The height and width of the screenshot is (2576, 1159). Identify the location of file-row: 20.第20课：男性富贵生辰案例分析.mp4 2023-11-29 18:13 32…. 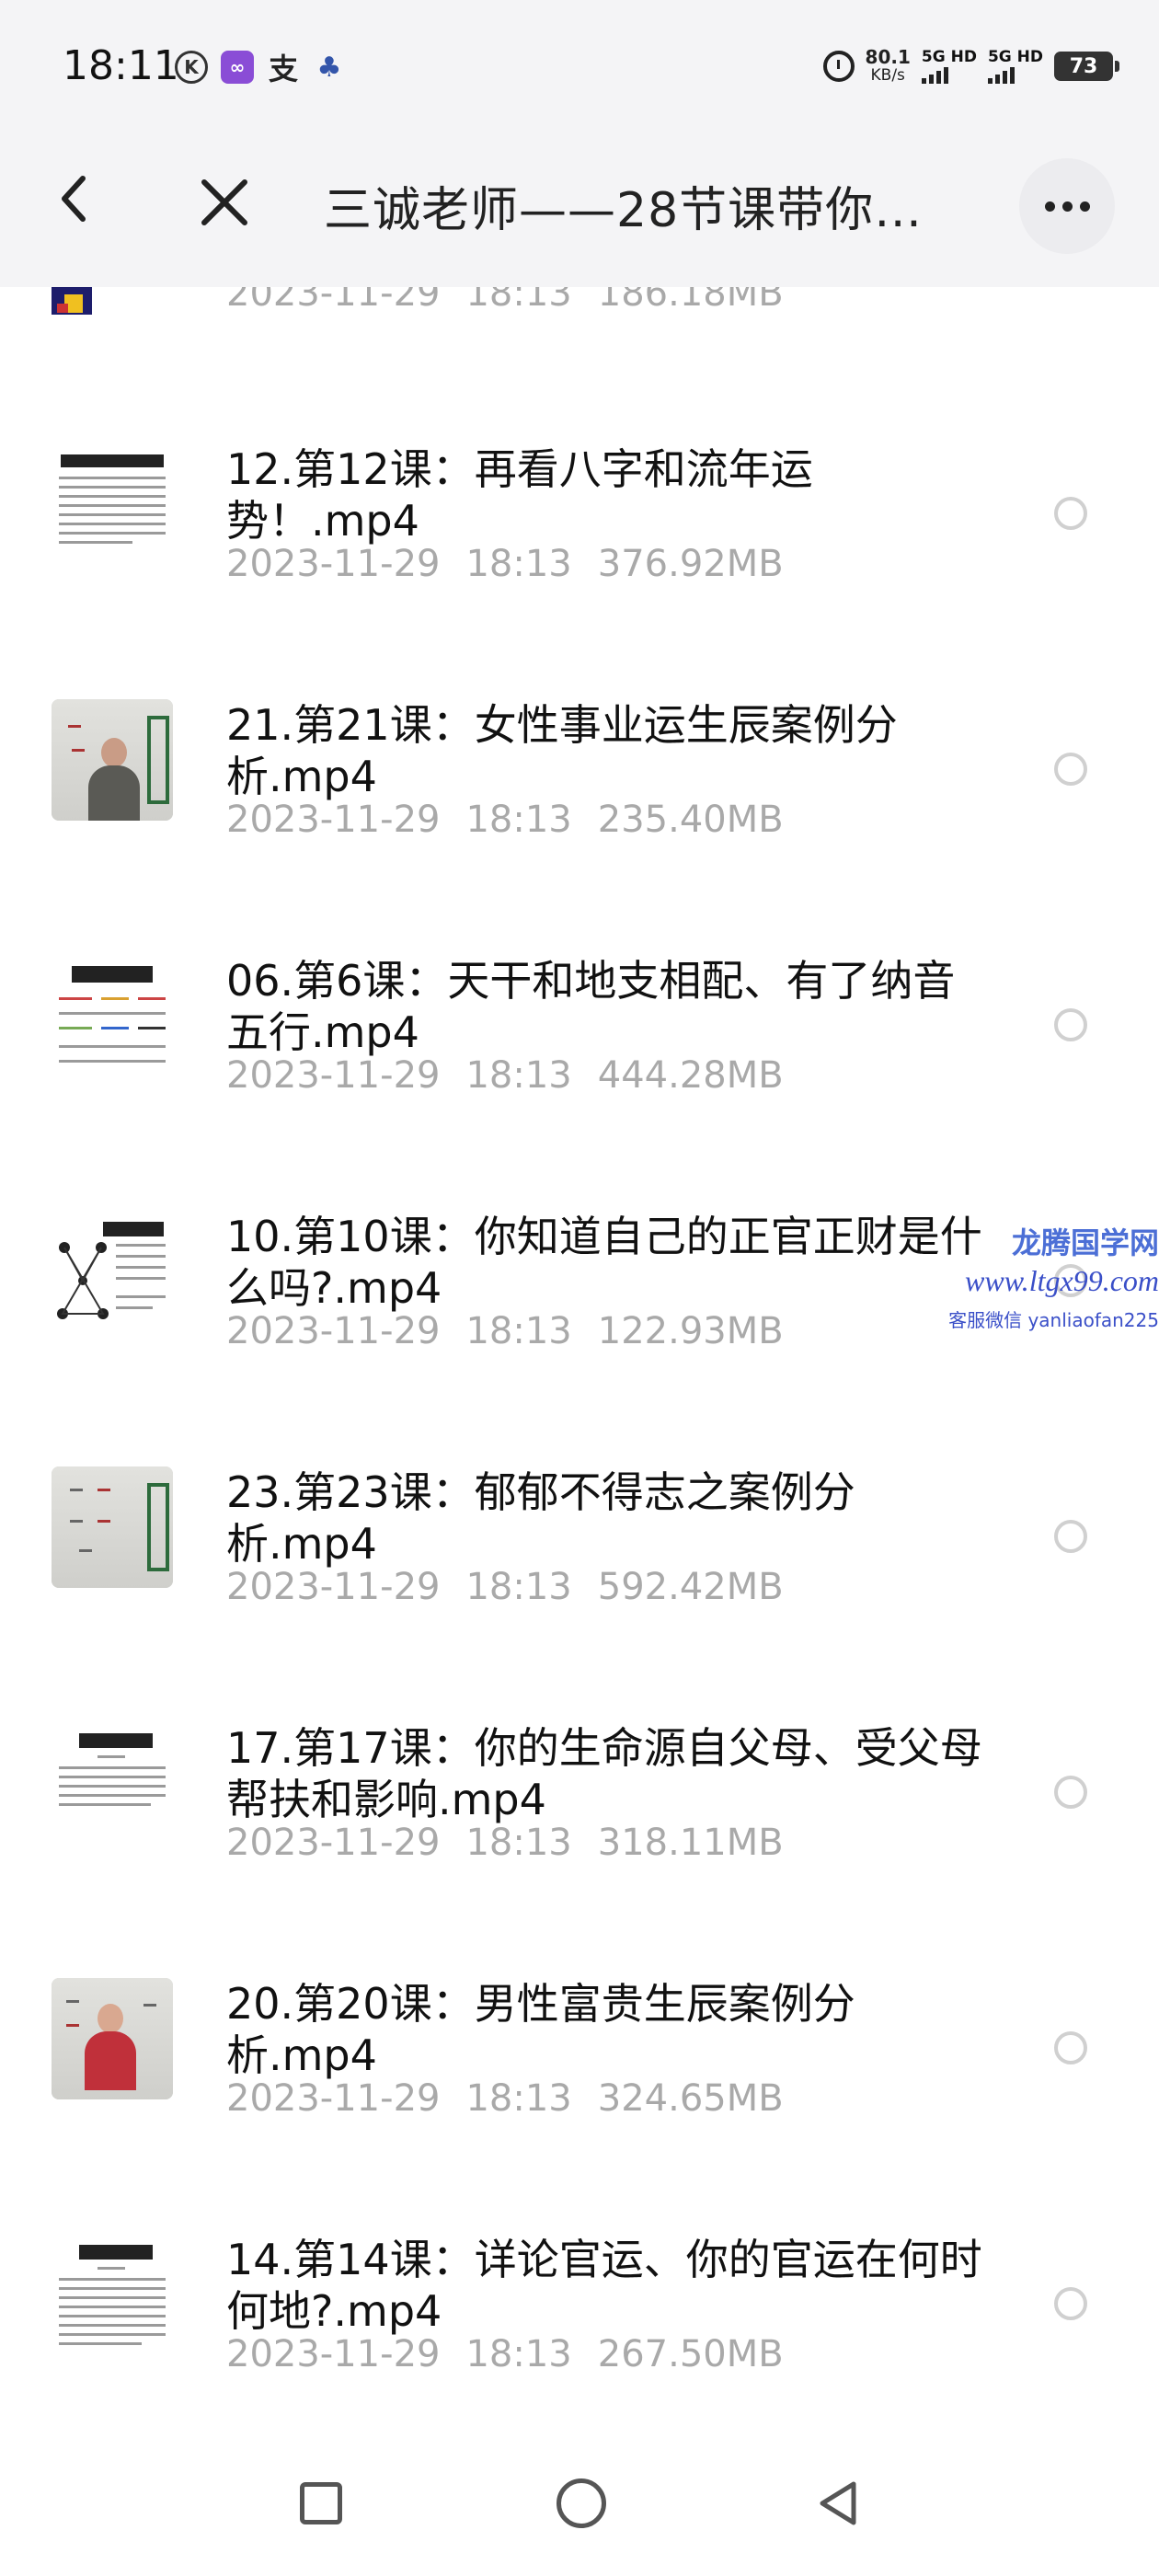
(579, 2106).